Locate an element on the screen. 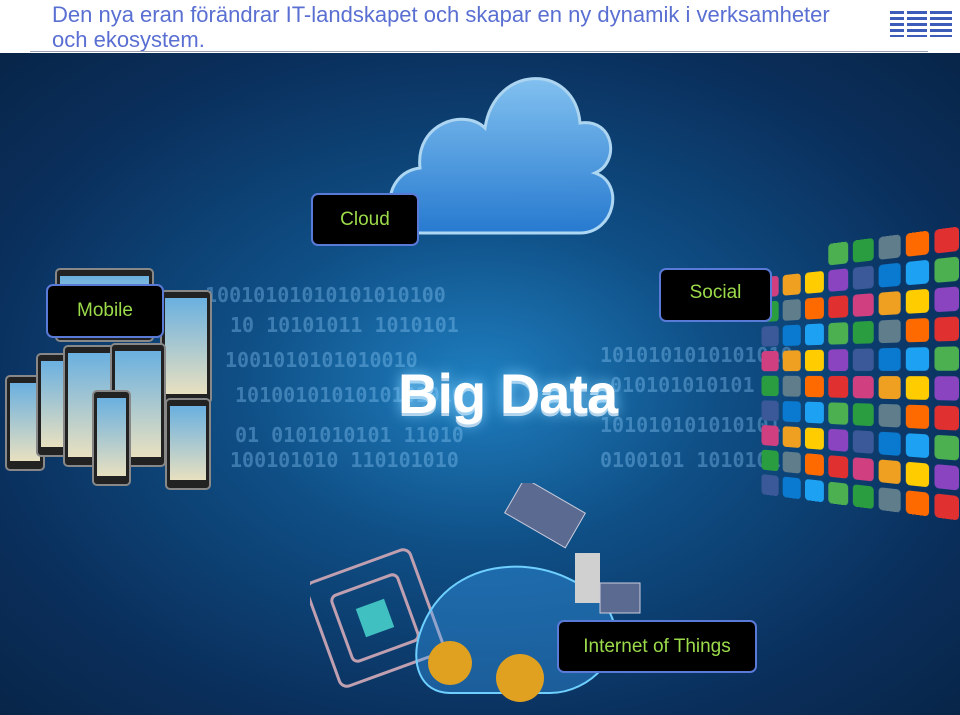 The width and height of the screenshot is (960, 715). binary-stream: 010101010101 is located at coordinates (682, 385).